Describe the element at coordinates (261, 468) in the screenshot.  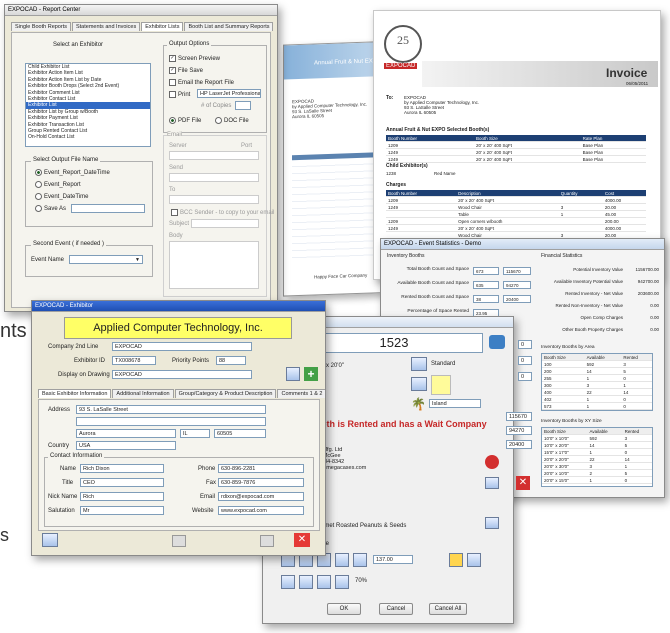
I see `phone-field: 630-896-2281` at that location.